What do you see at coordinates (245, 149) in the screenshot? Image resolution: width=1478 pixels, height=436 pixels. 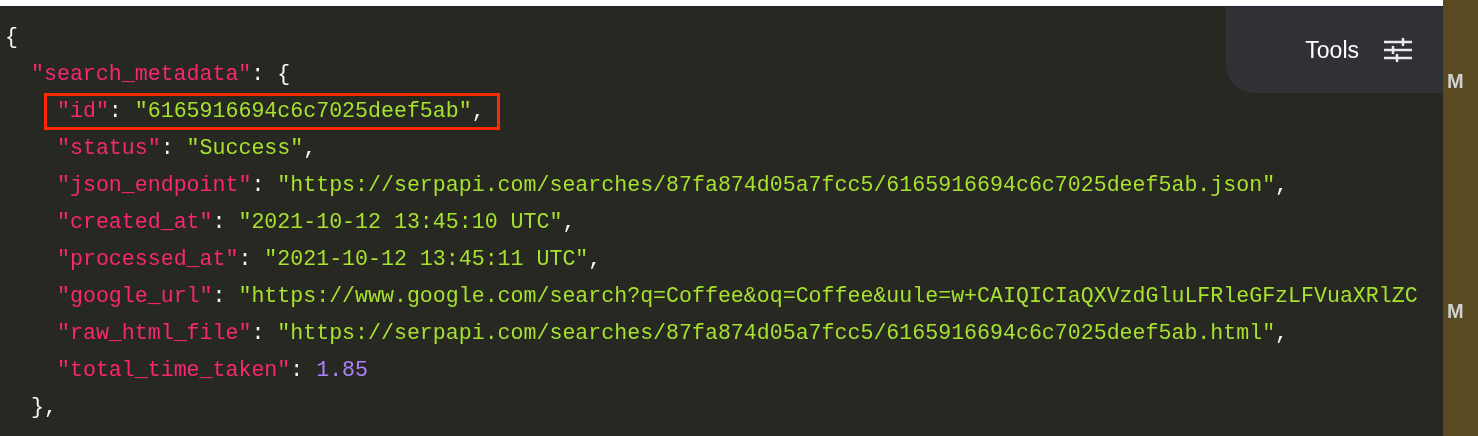 I see `json-value: "Success"` at bounding box center [245, 149].